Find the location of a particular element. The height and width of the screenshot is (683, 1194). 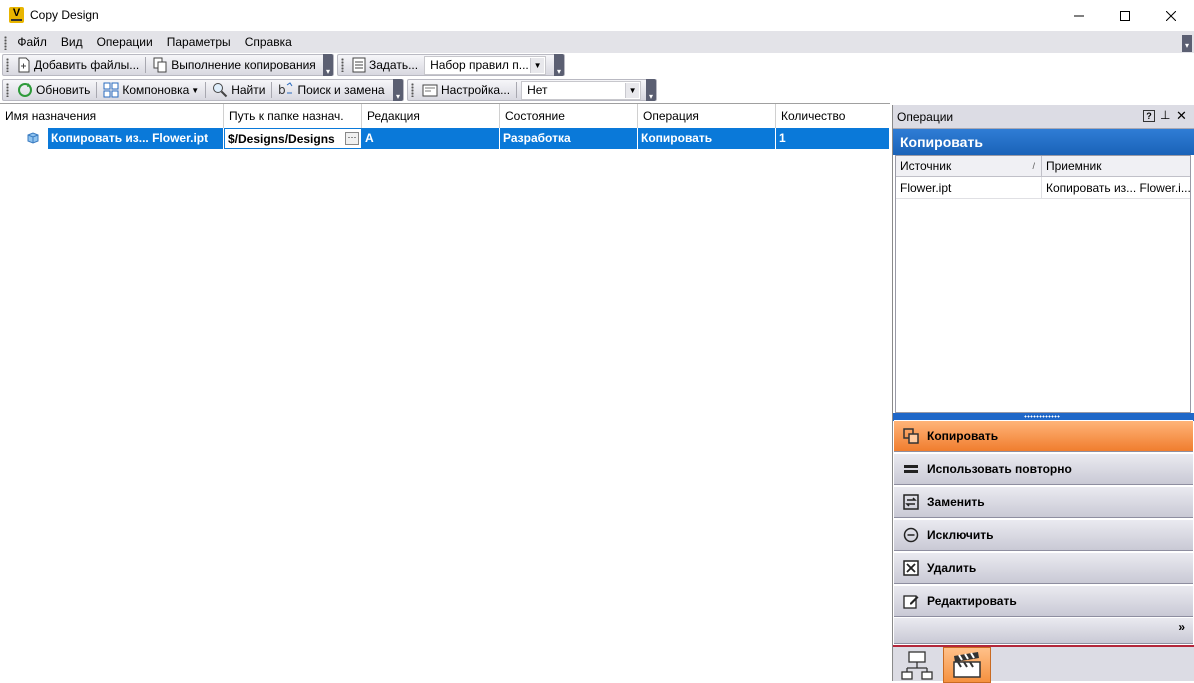

edit-action-label: Редактировать is located at coordinates (972, 601).